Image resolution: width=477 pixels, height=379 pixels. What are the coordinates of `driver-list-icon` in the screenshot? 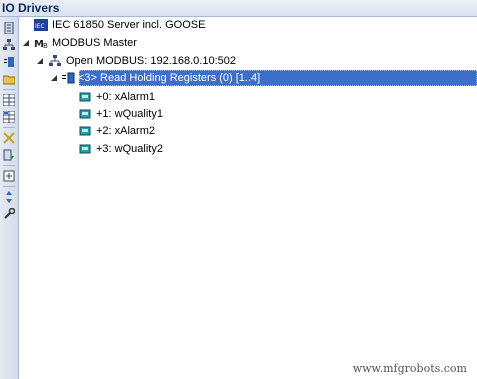 It's located at (9, 28).